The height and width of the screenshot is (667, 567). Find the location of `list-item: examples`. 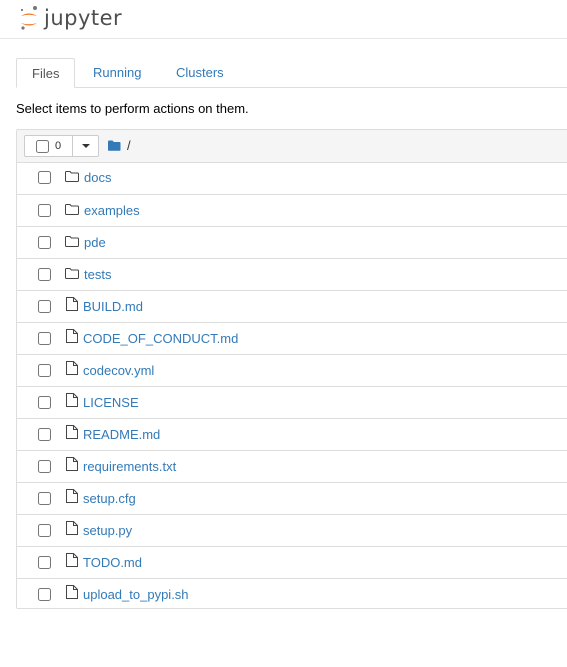

list-item: examples is located at coordinates (292, 210).